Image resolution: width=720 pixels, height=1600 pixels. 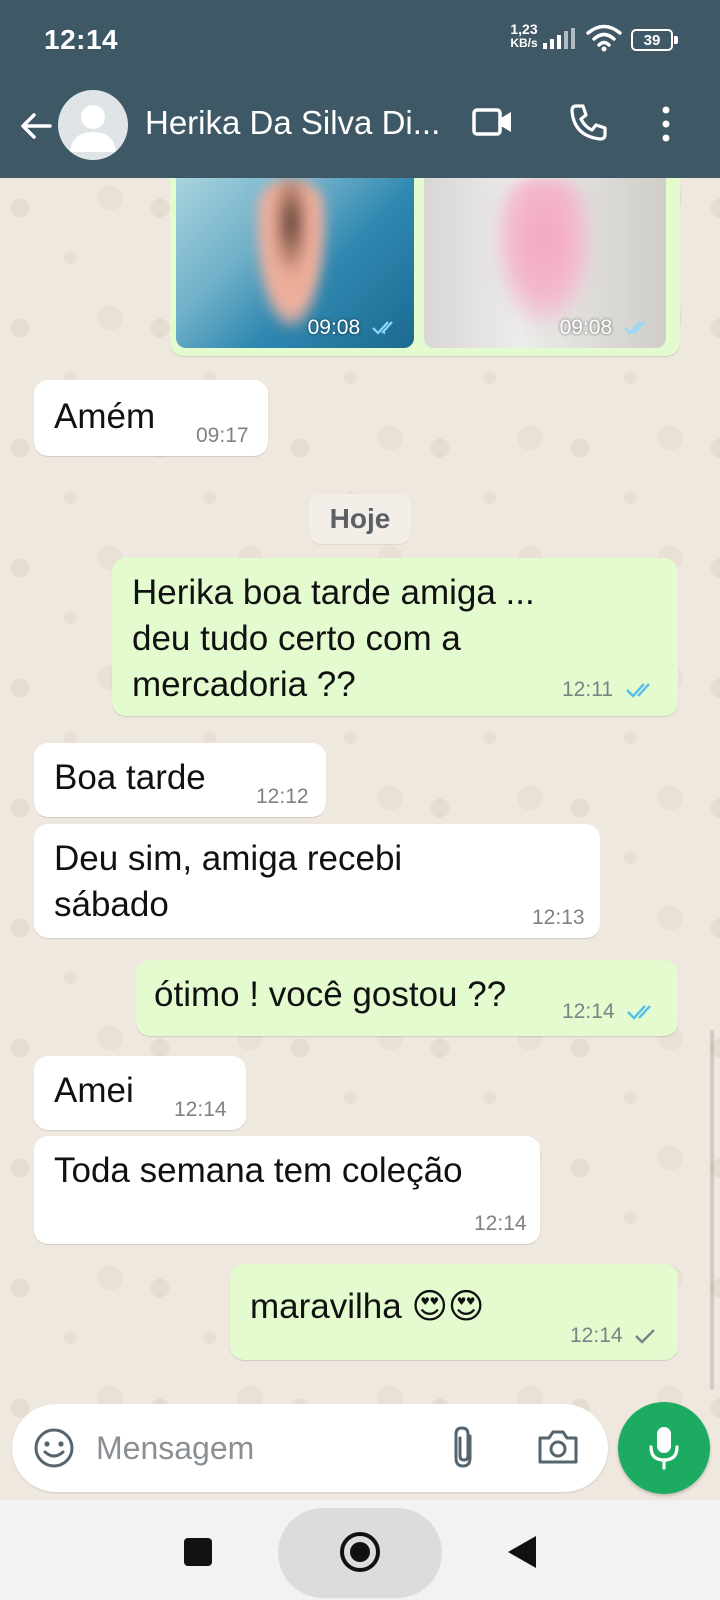 What do you see at coordinates (93, 128) in the screenshot?
I see `avatar-icon` at bounding box center [93, 128].